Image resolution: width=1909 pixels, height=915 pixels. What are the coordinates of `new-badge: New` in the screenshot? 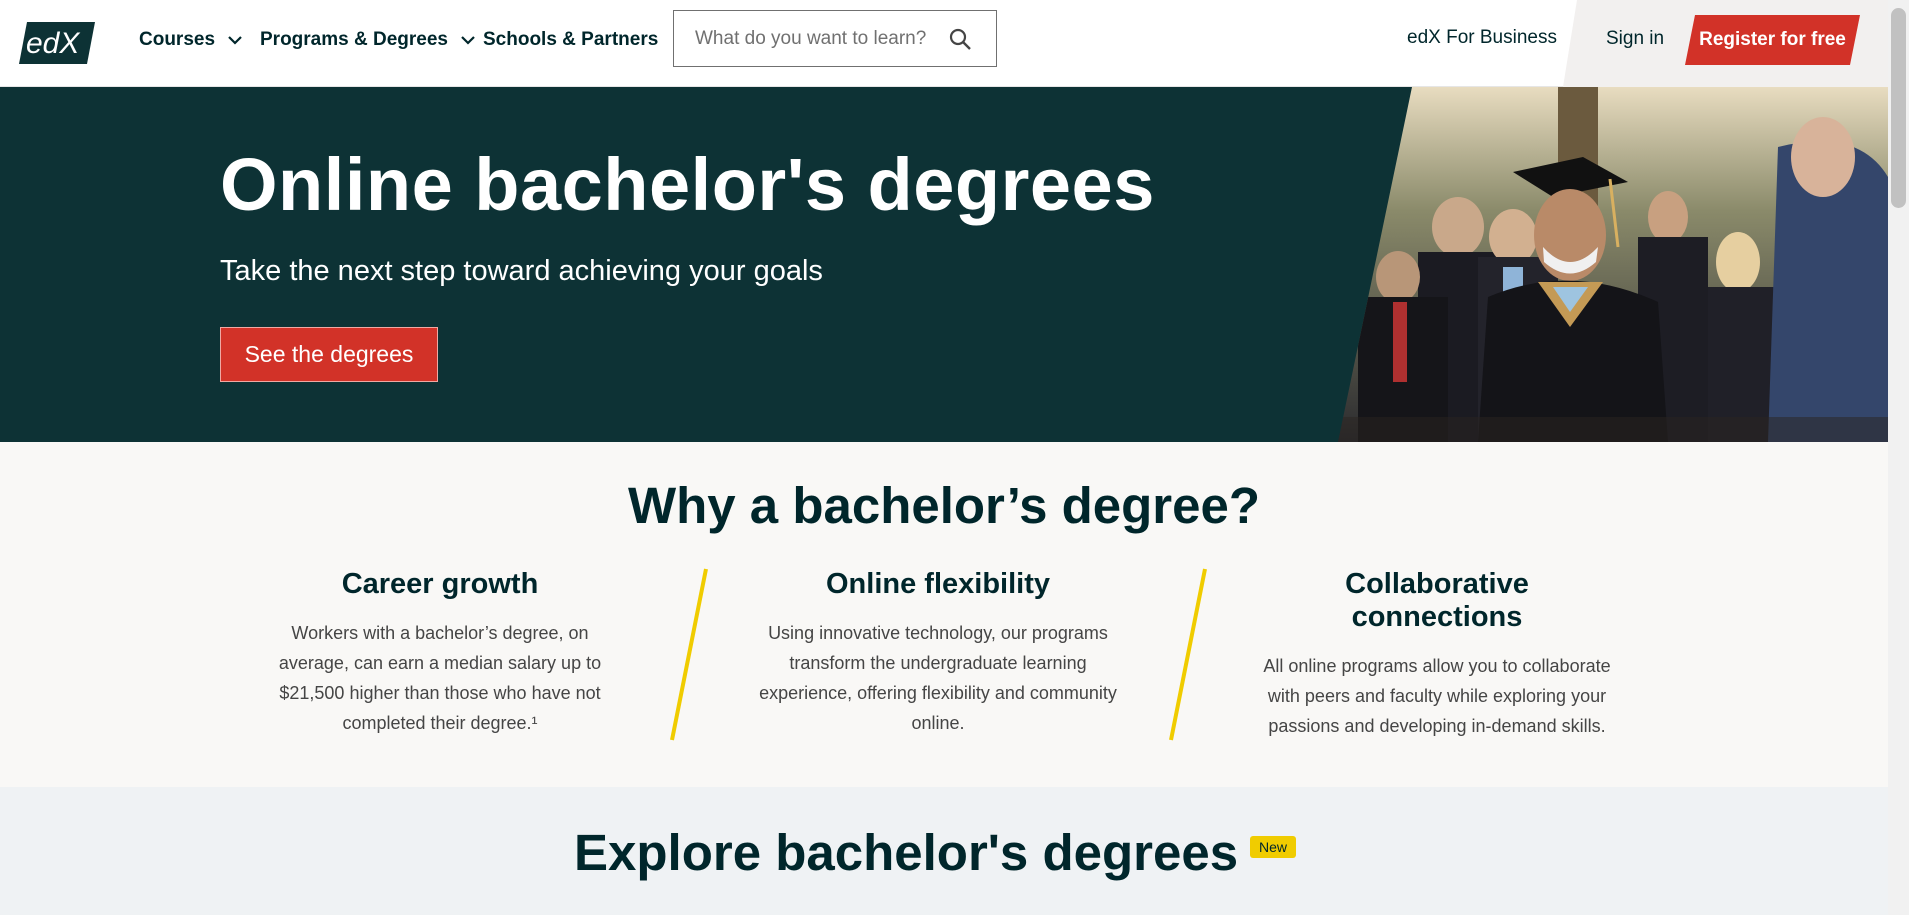 It's located at (1273, 847).